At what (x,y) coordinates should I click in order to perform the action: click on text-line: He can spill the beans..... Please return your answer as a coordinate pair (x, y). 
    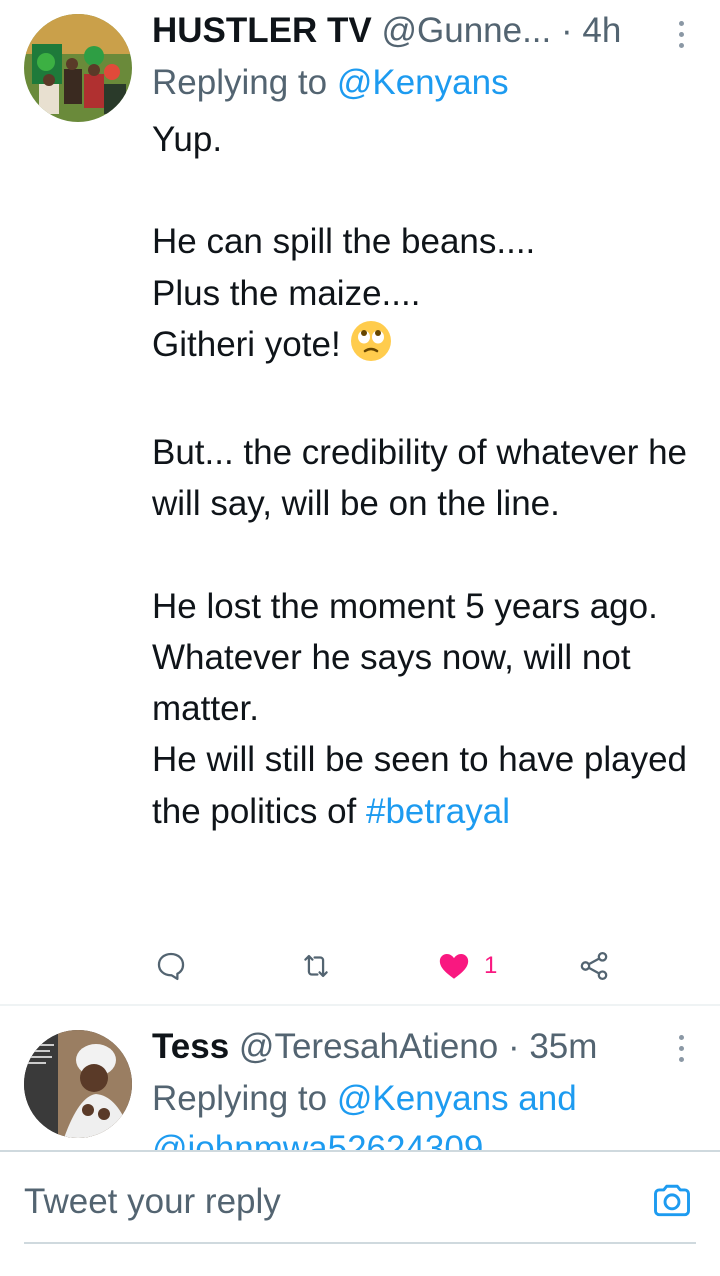
    Looking at the image, I should click on (344, 242).